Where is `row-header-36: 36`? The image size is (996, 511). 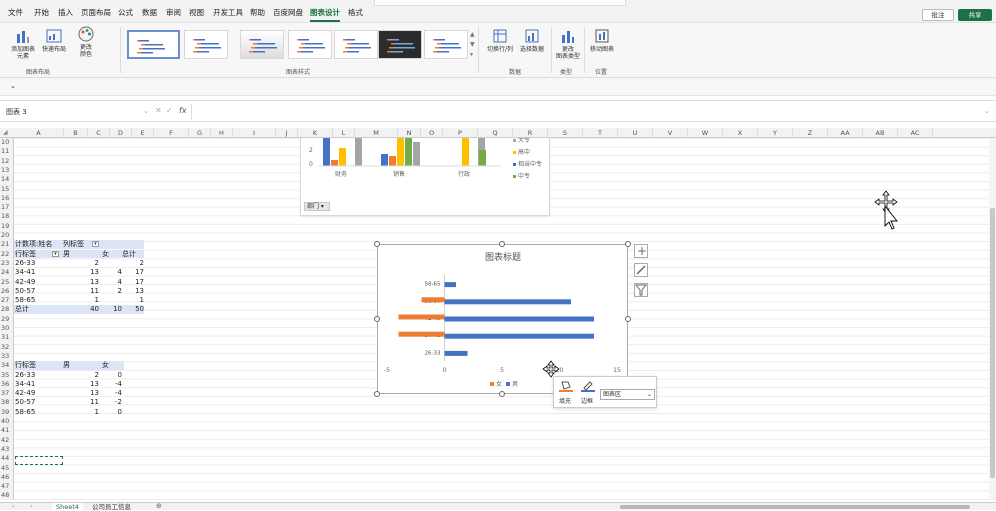 row-header-36: 36 is located at coordinates (7, 384).